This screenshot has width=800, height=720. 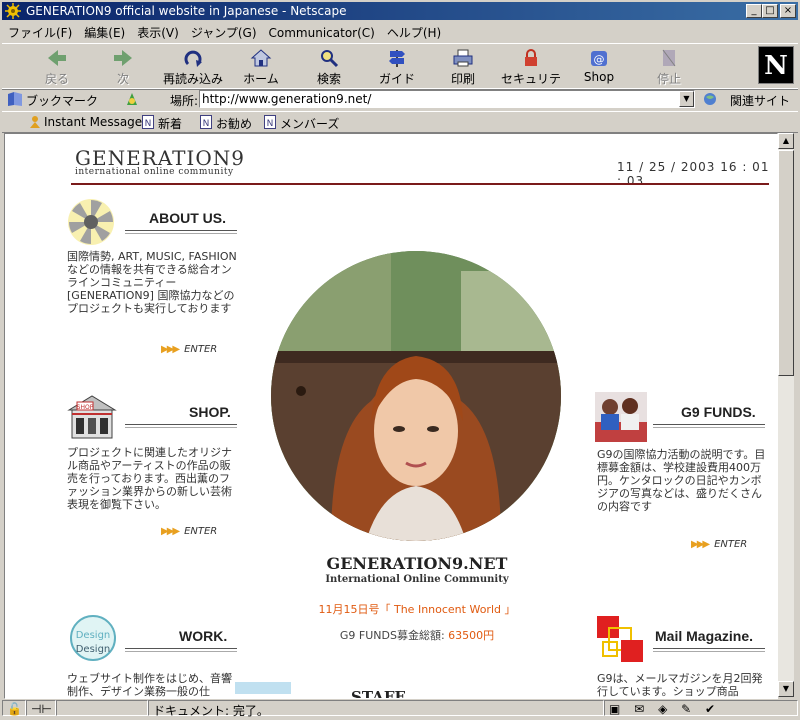 I want to click on guide-button: ガイド, so click(x=397, y=66).